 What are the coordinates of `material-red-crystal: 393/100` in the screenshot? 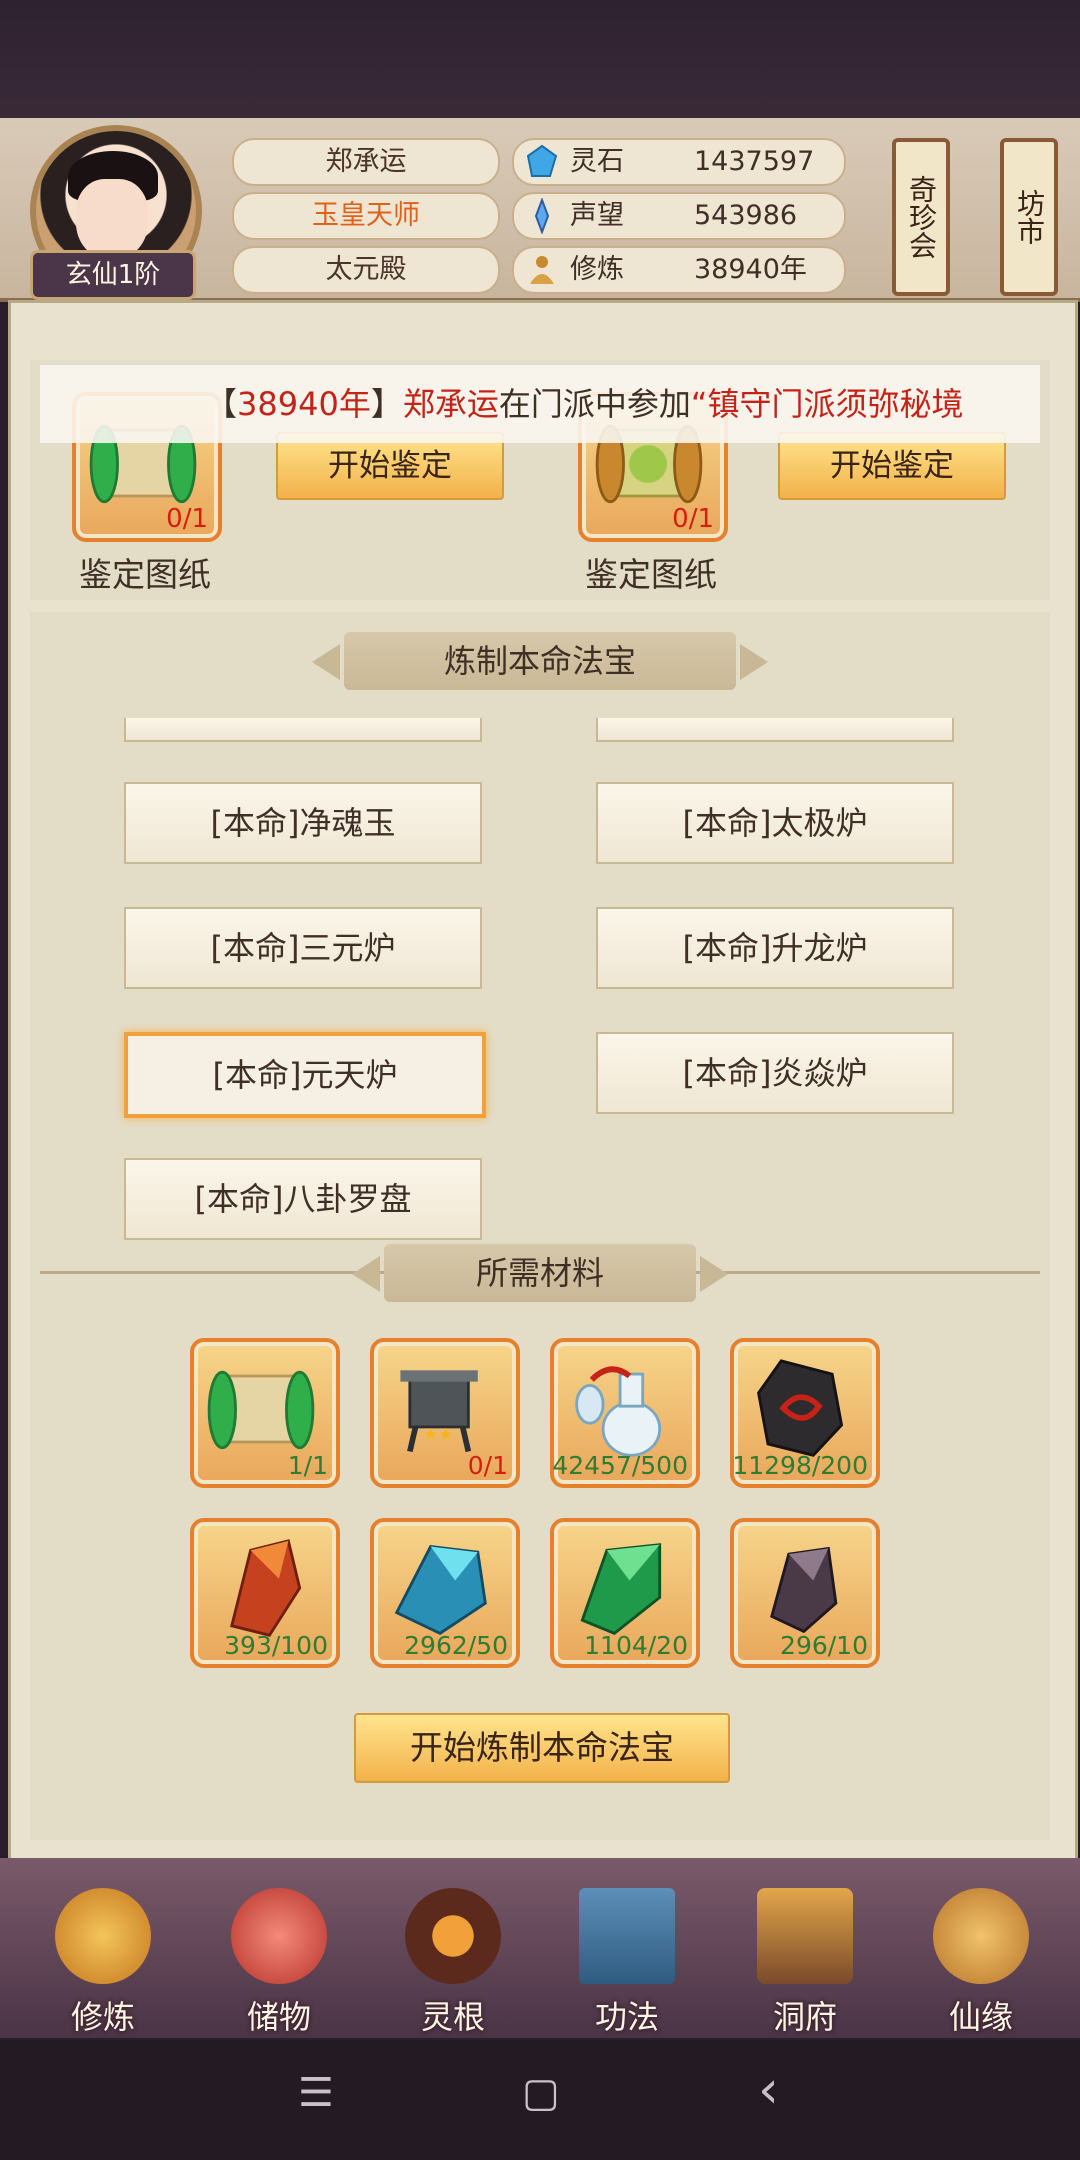 It's located at (265, 1593).